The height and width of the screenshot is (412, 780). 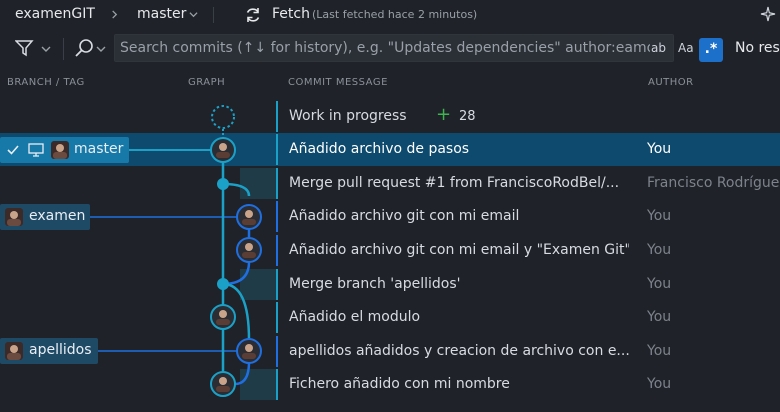 I want to click on branch-tag-examen: examen, so click(x=45, y=217).